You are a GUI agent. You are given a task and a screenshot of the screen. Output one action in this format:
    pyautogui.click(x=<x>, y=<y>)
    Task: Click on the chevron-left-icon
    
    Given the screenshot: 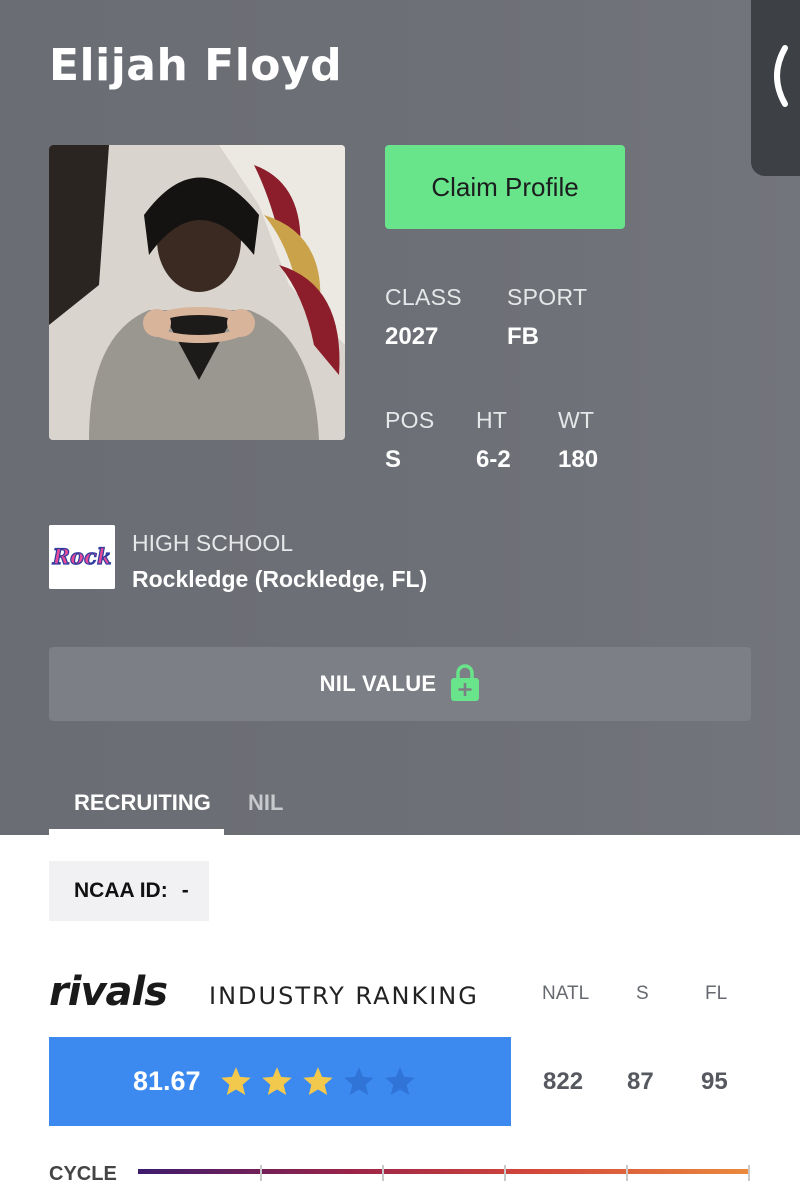 What is the action you would take?
    pyautogui.click(x=778, y=76)
    